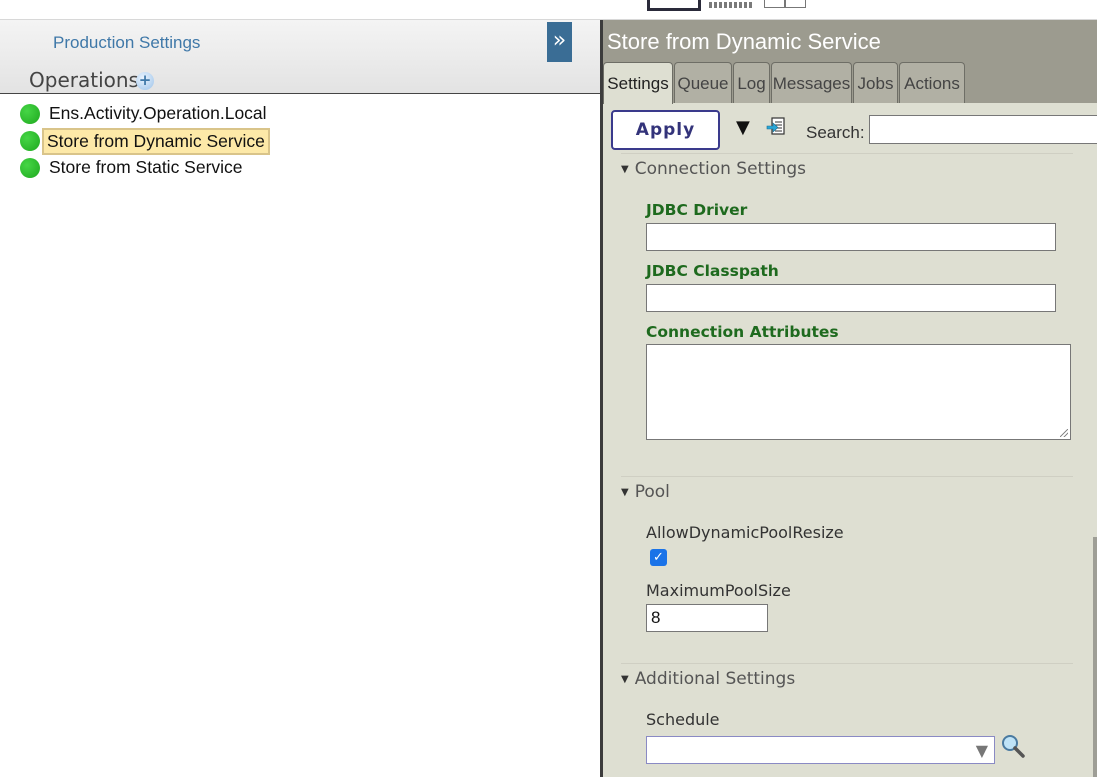 The width and height of the screenshot is (1097, 777). Describe the element at coordinates (811, 82) in the screenshot. I see `tab-messages: Messages` at that location.